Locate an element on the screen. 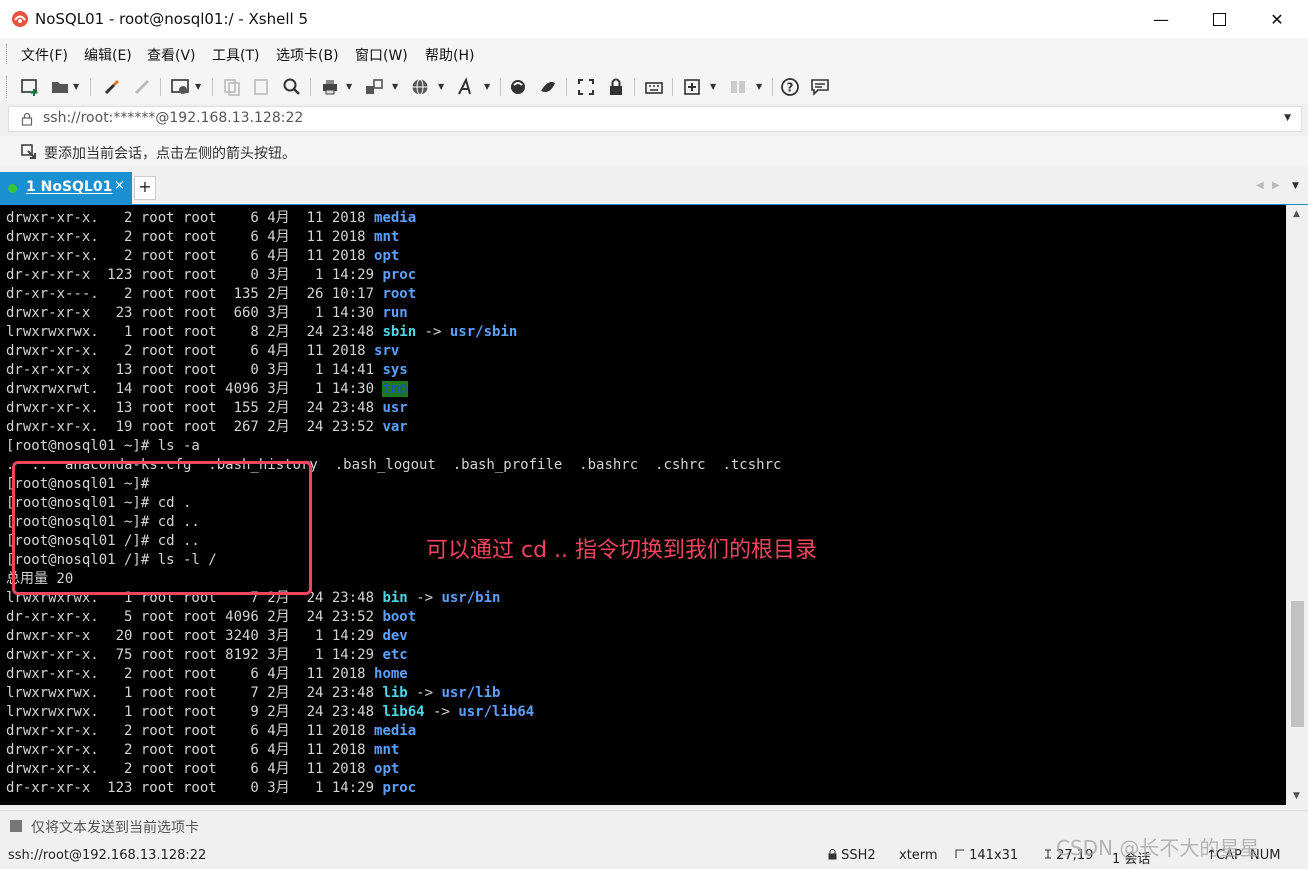  watermark: CSDN @长不大的星星 is located at coordinates (1158, 848).